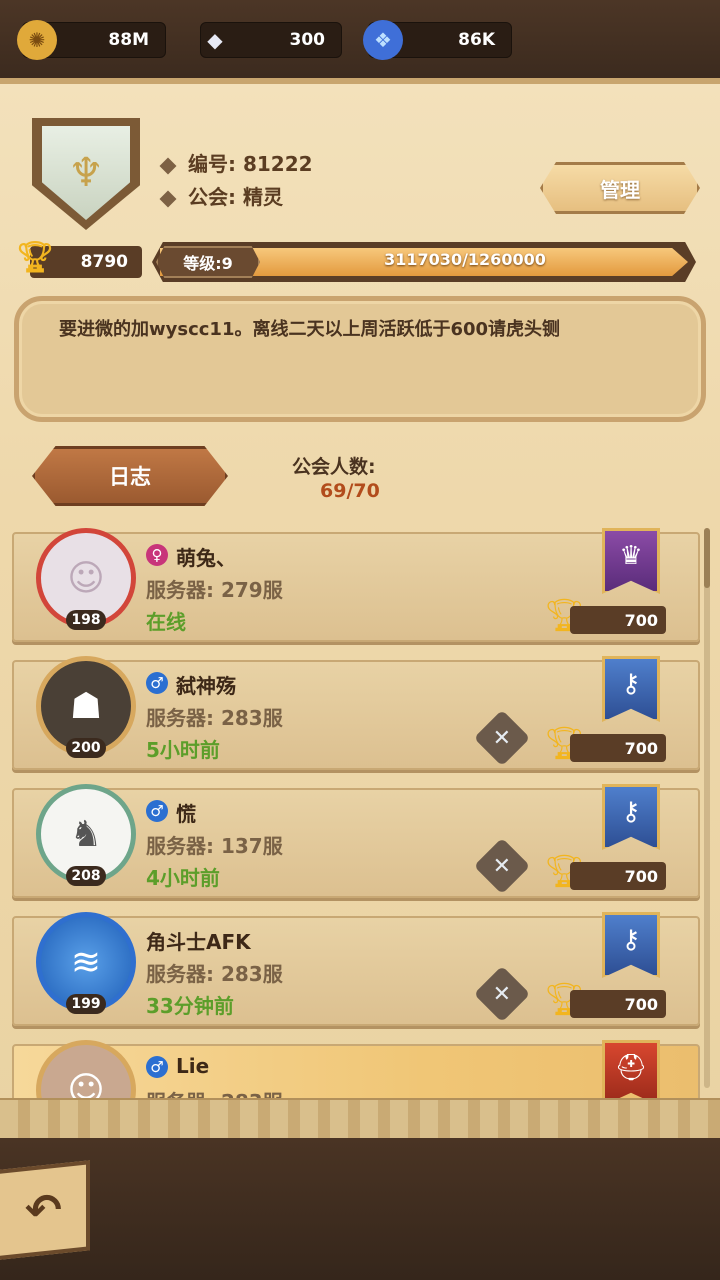 The height and width of the screenshot is (1280, 720). What do you see at coordinates (186, 814) in the screenshot?
I see `member-name: 慌` at bounding box center [186, 814].